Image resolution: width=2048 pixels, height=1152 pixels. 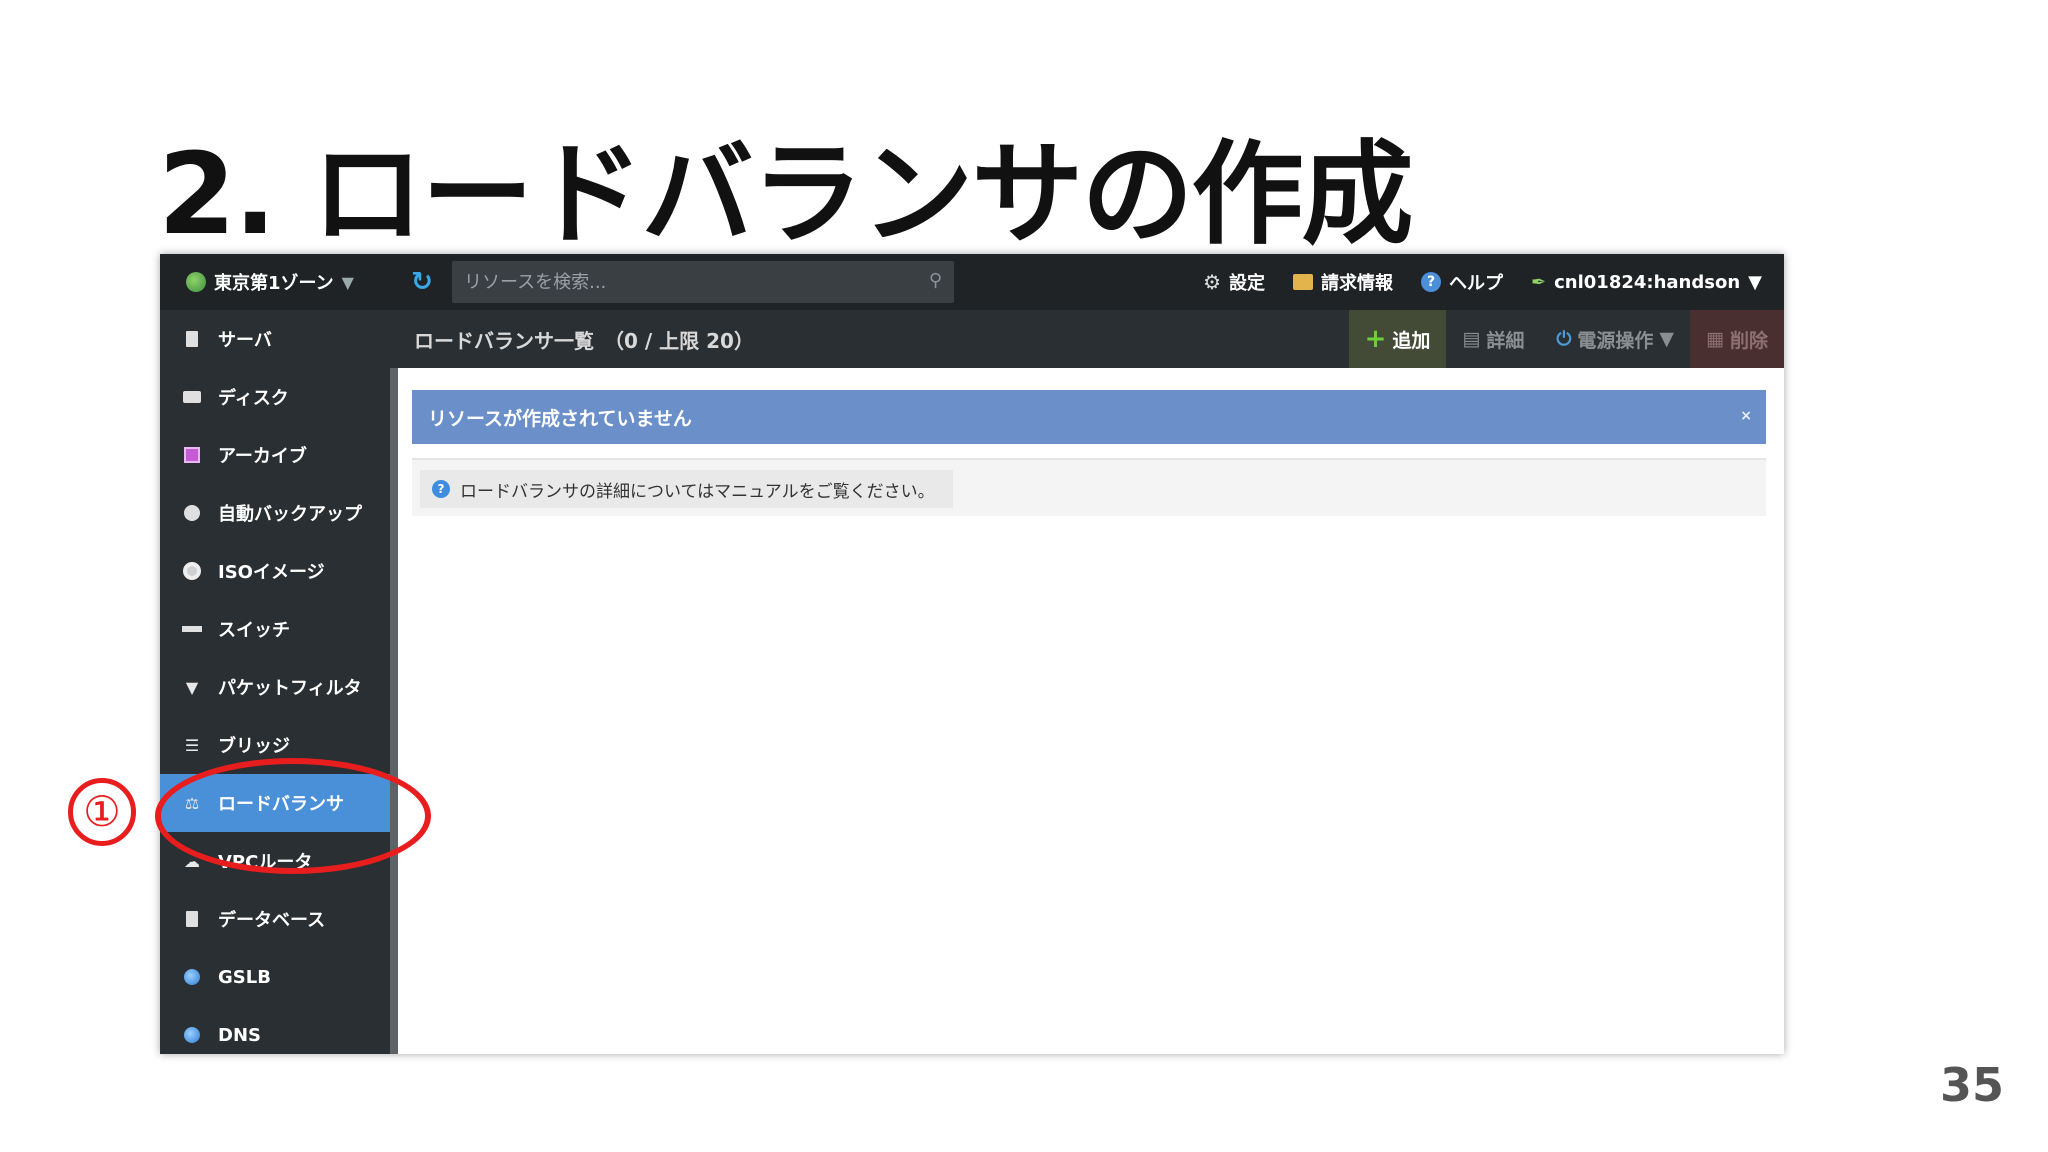 I want to click on sidebar-item-disk: ディスク, so click(x=275, y=397).